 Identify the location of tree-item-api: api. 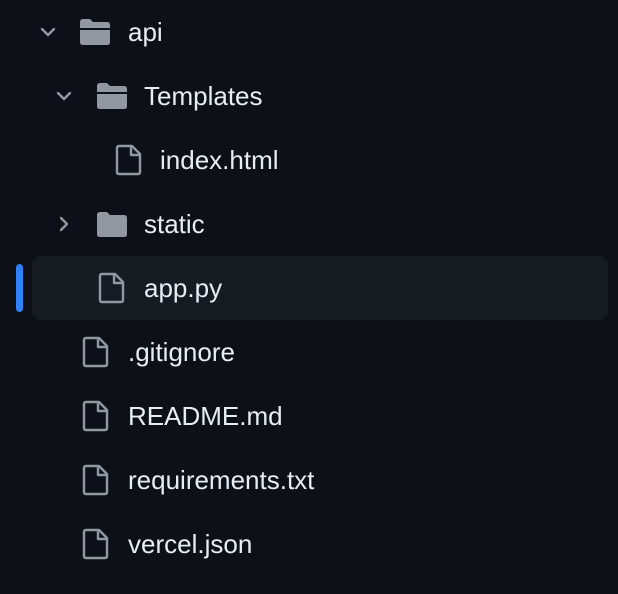
(309, 32).